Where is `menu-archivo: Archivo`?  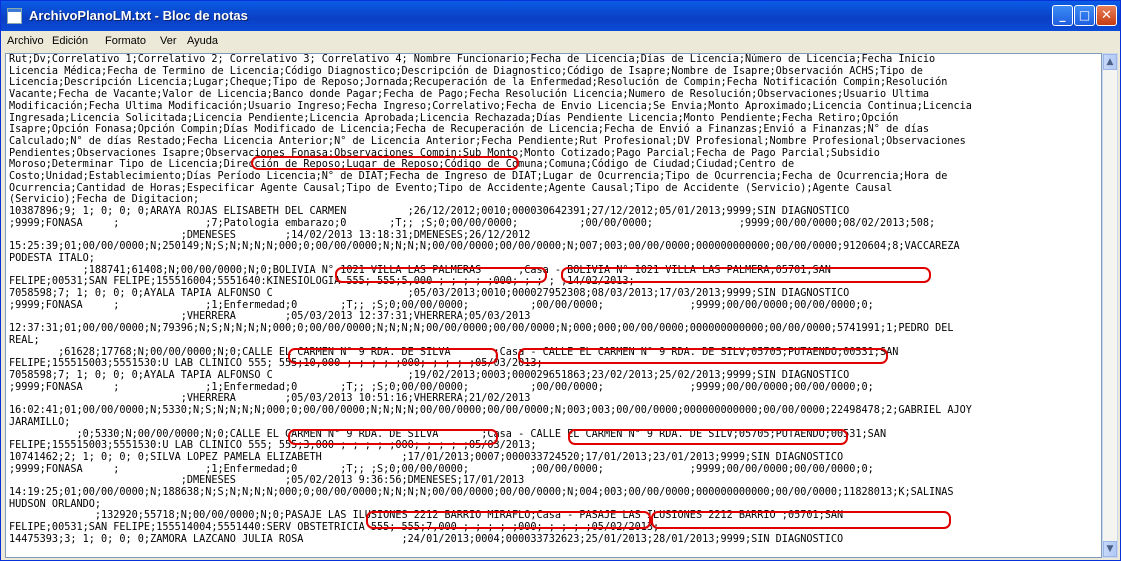
menu-archivo: Archivo is located at coordinates (25, 41).